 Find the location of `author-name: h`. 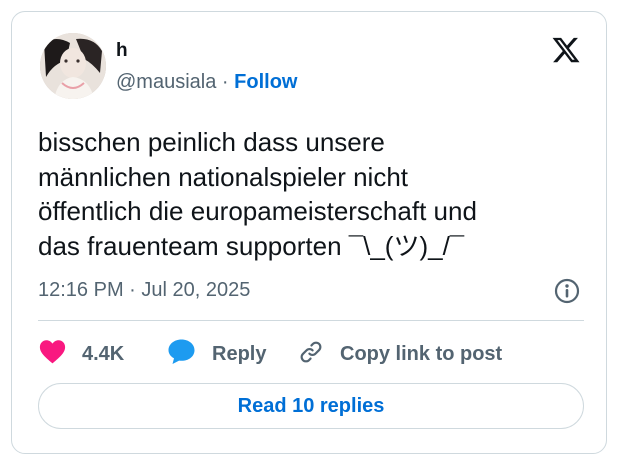

author-name: h is located at coordinates (122, 51).